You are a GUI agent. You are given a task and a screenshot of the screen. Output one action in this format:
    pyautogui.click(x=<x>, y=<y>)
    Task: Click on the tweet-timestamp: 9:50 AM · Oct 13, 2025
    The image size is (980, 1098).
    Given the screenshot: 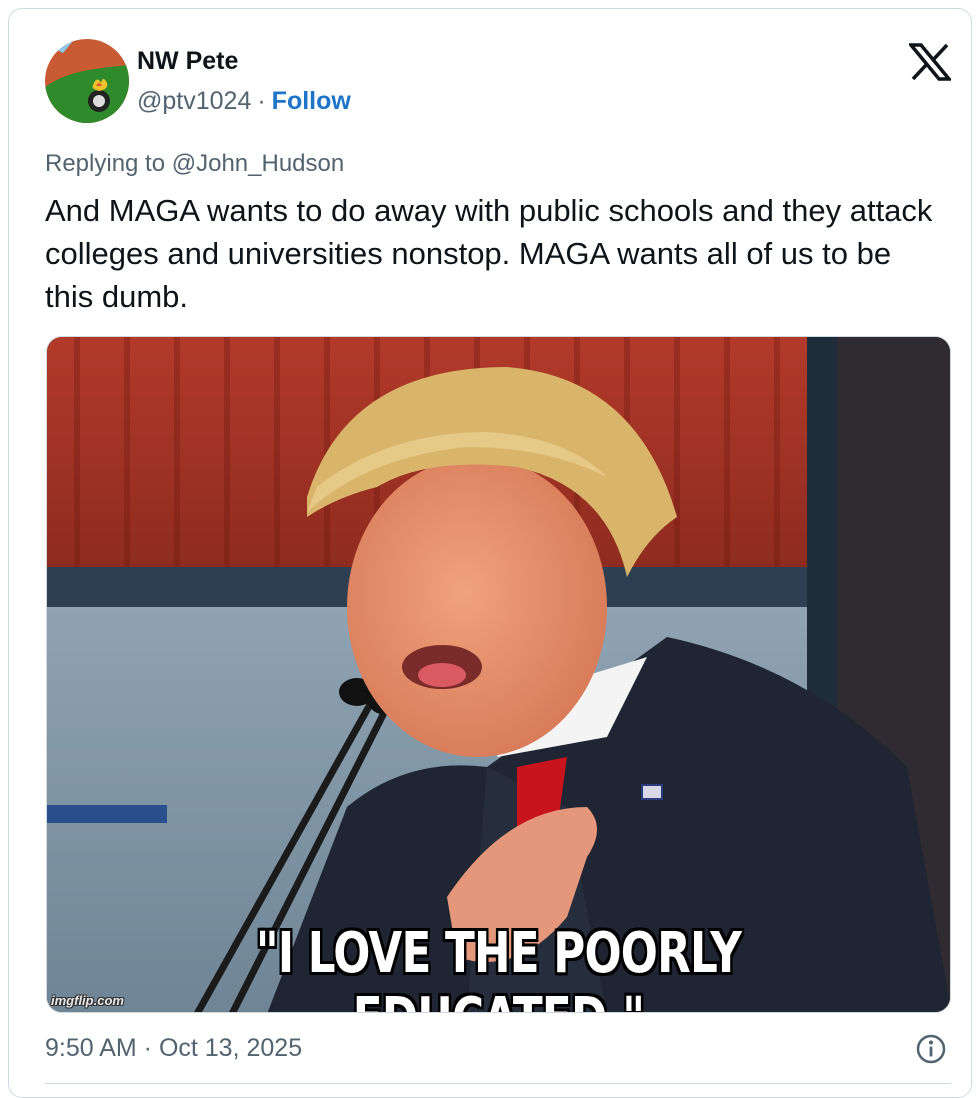 What is the action you would take?
    pyautogui.click(x=173, y=1048)
    